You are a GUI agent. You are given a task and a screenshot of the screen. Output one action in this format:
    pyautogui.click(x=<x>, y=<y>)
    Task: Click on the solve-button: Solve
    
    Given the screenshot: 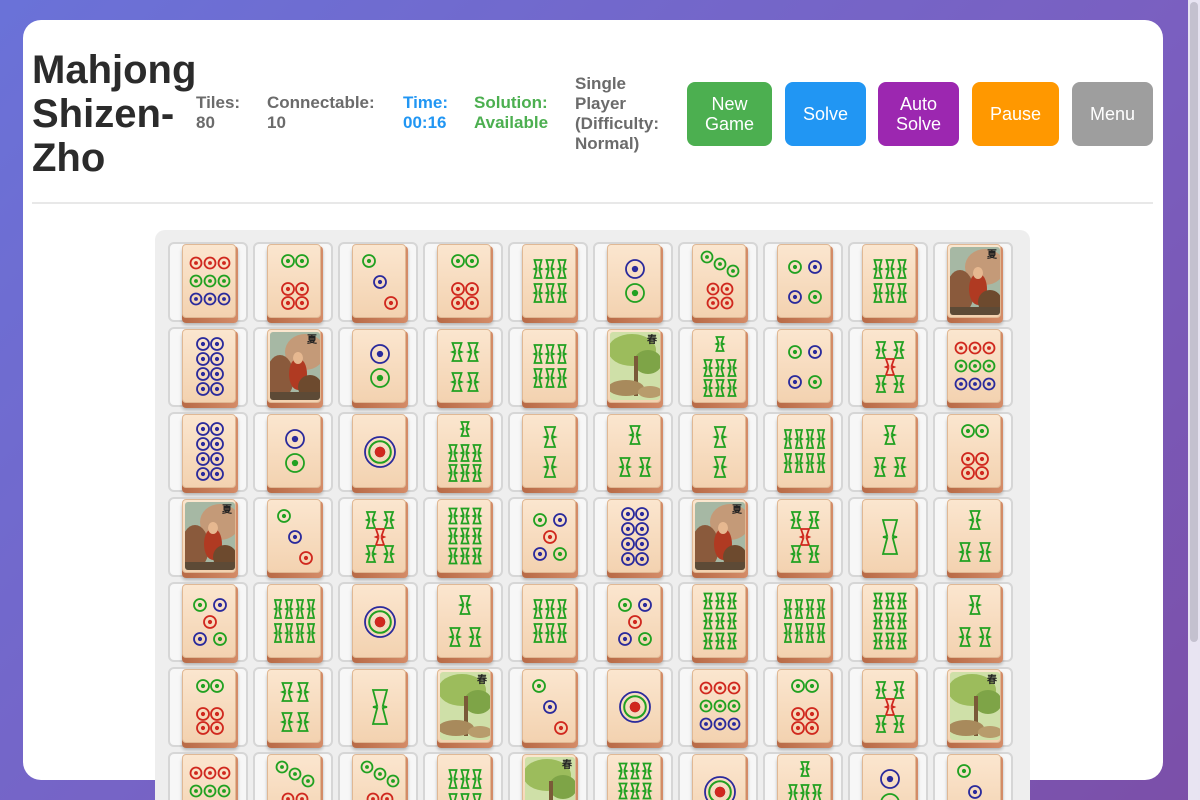 What is the action you would take?
    pyautogui.click(x=825, y=114)
    